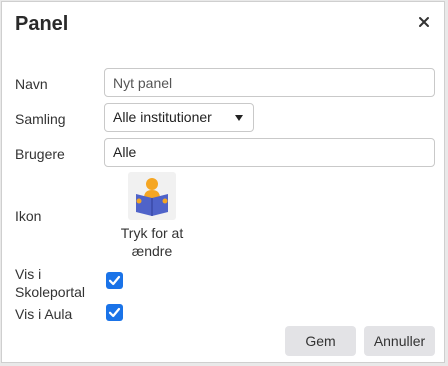 This screenshot has height=366, width=448. I want to click on users-label: Brugere, so click(40, 154).